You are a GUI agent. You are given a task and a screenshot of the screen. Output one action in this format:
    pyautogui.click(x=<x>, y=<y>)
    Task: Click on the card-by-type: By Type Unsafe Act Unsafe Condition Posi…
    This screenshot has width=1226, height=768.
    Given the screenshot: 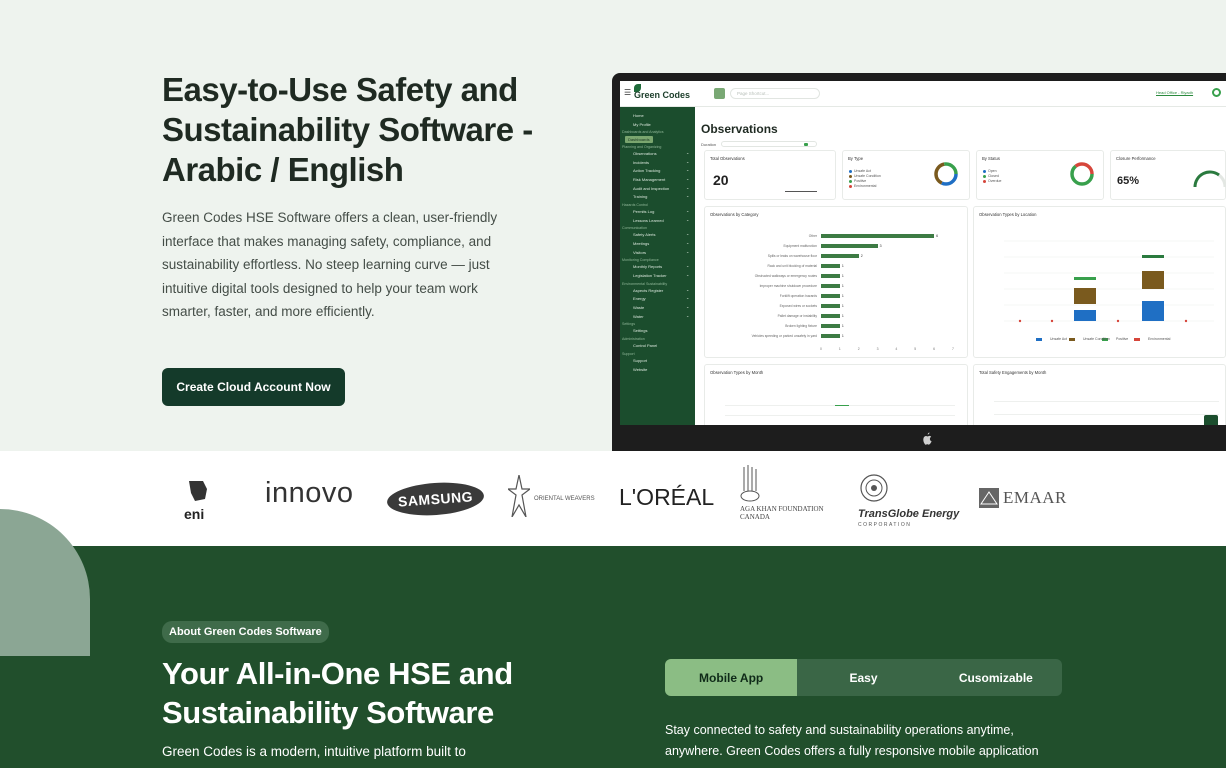 What is the action you would take?
    pyautogui.click(x=906, y=175)
    